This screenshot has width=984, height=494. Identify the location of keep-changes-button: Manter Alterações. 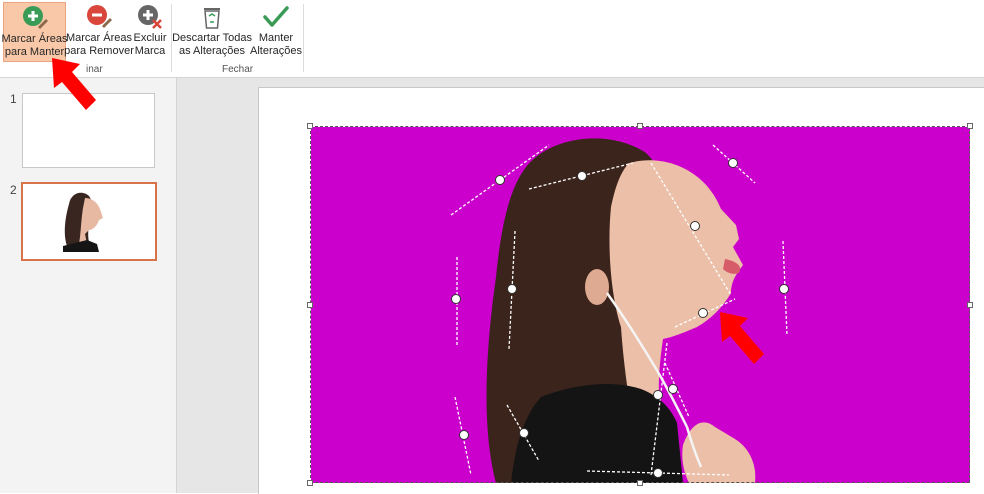
(276, 32).